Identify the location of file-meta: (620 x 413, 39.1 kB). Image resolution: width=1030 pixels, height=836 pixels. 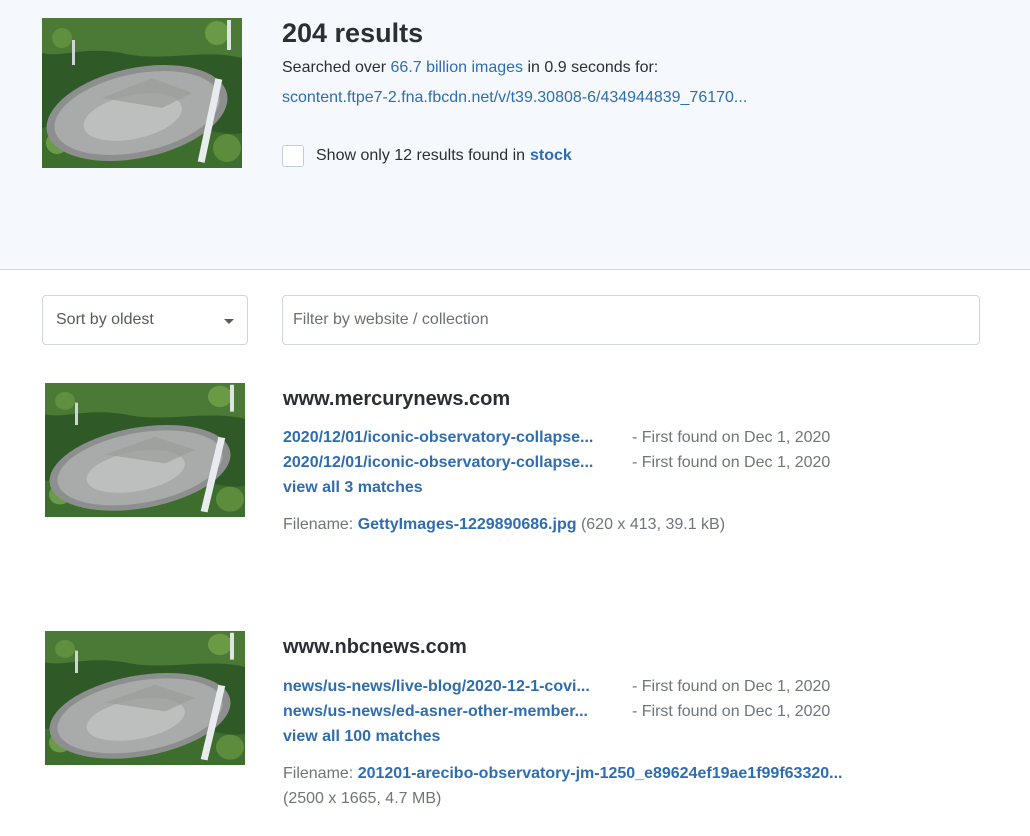
(653, 524).